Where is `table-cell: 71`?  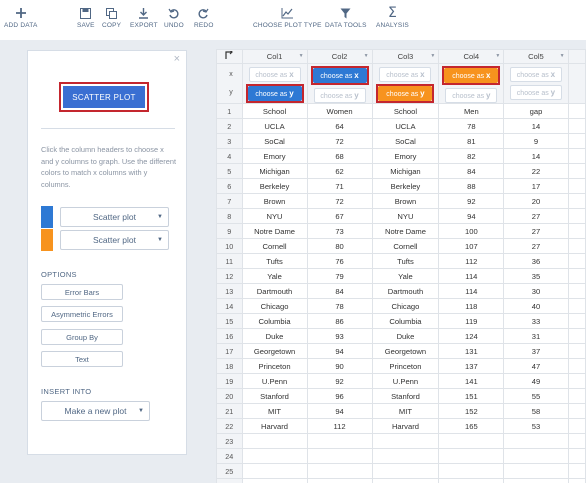 table-cell: 71 is located at coordinates (339, 186).